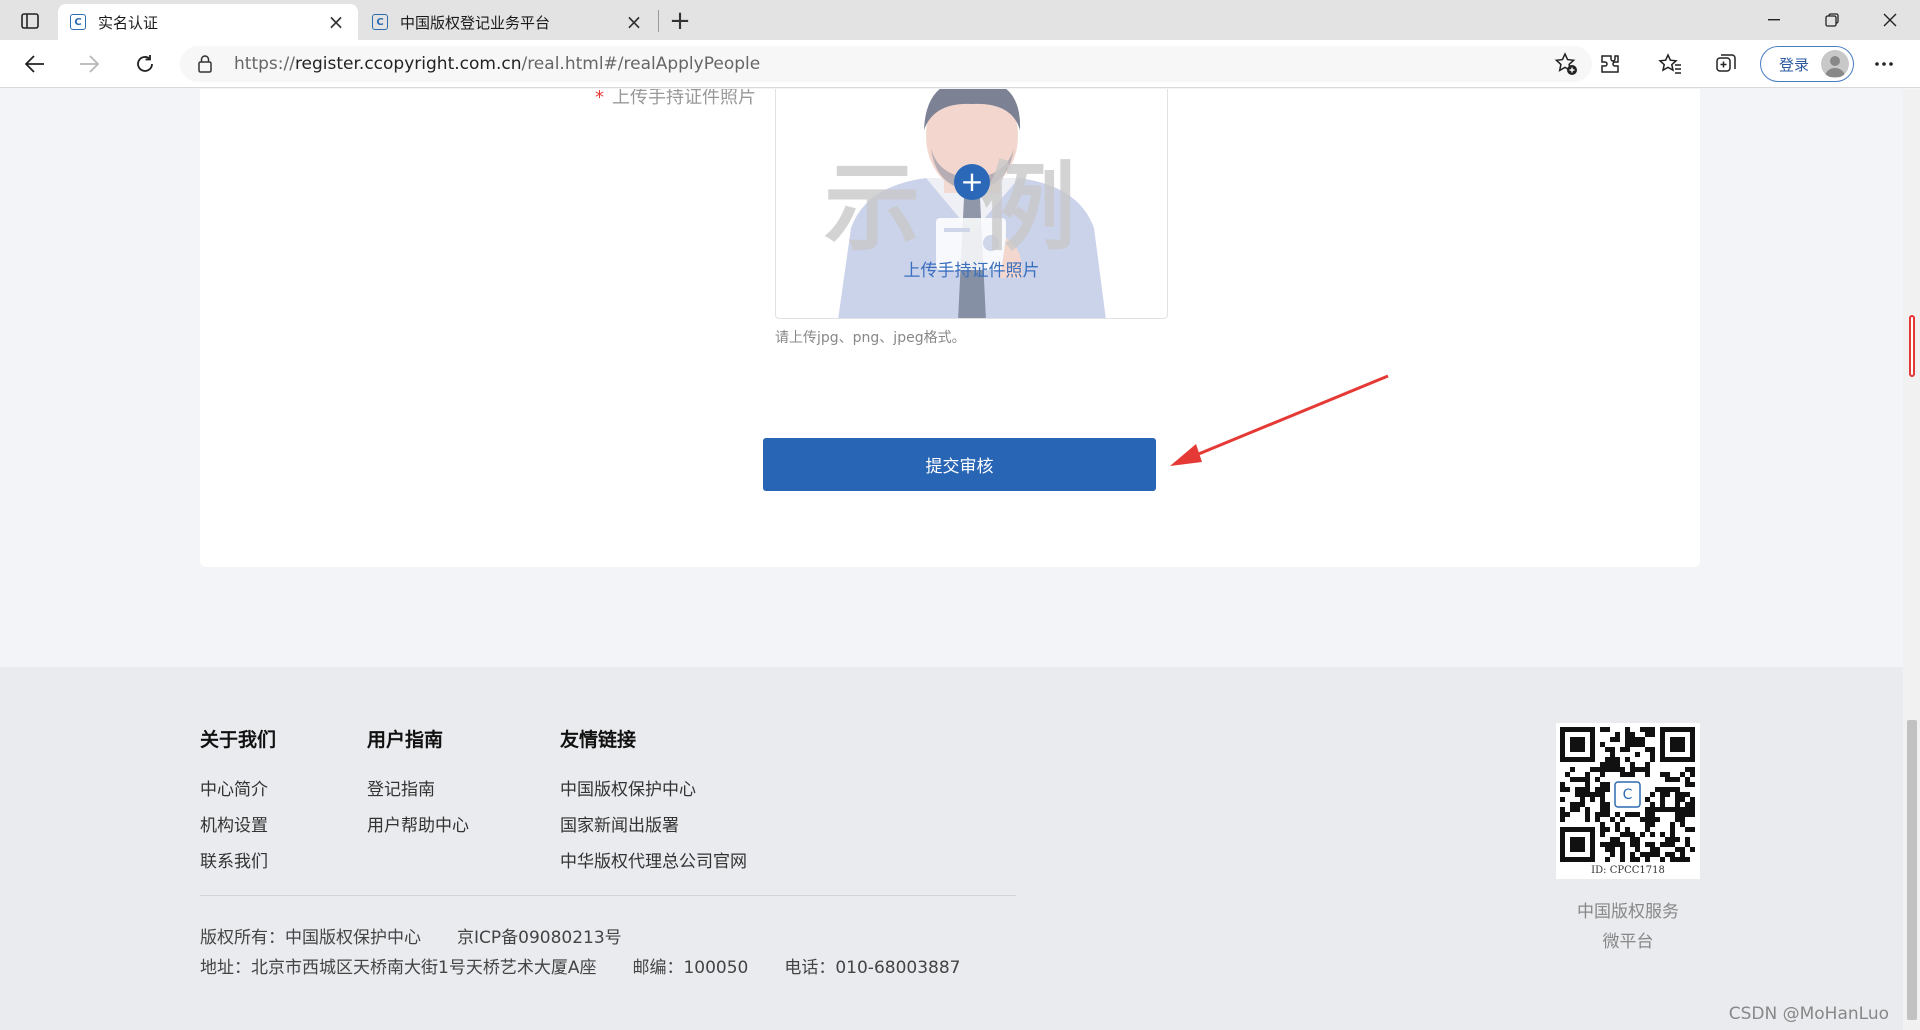 The width and height of the screenshot is (1920, 1030). I want to click on footer-column-title: 友情链接, so click(598, 740).